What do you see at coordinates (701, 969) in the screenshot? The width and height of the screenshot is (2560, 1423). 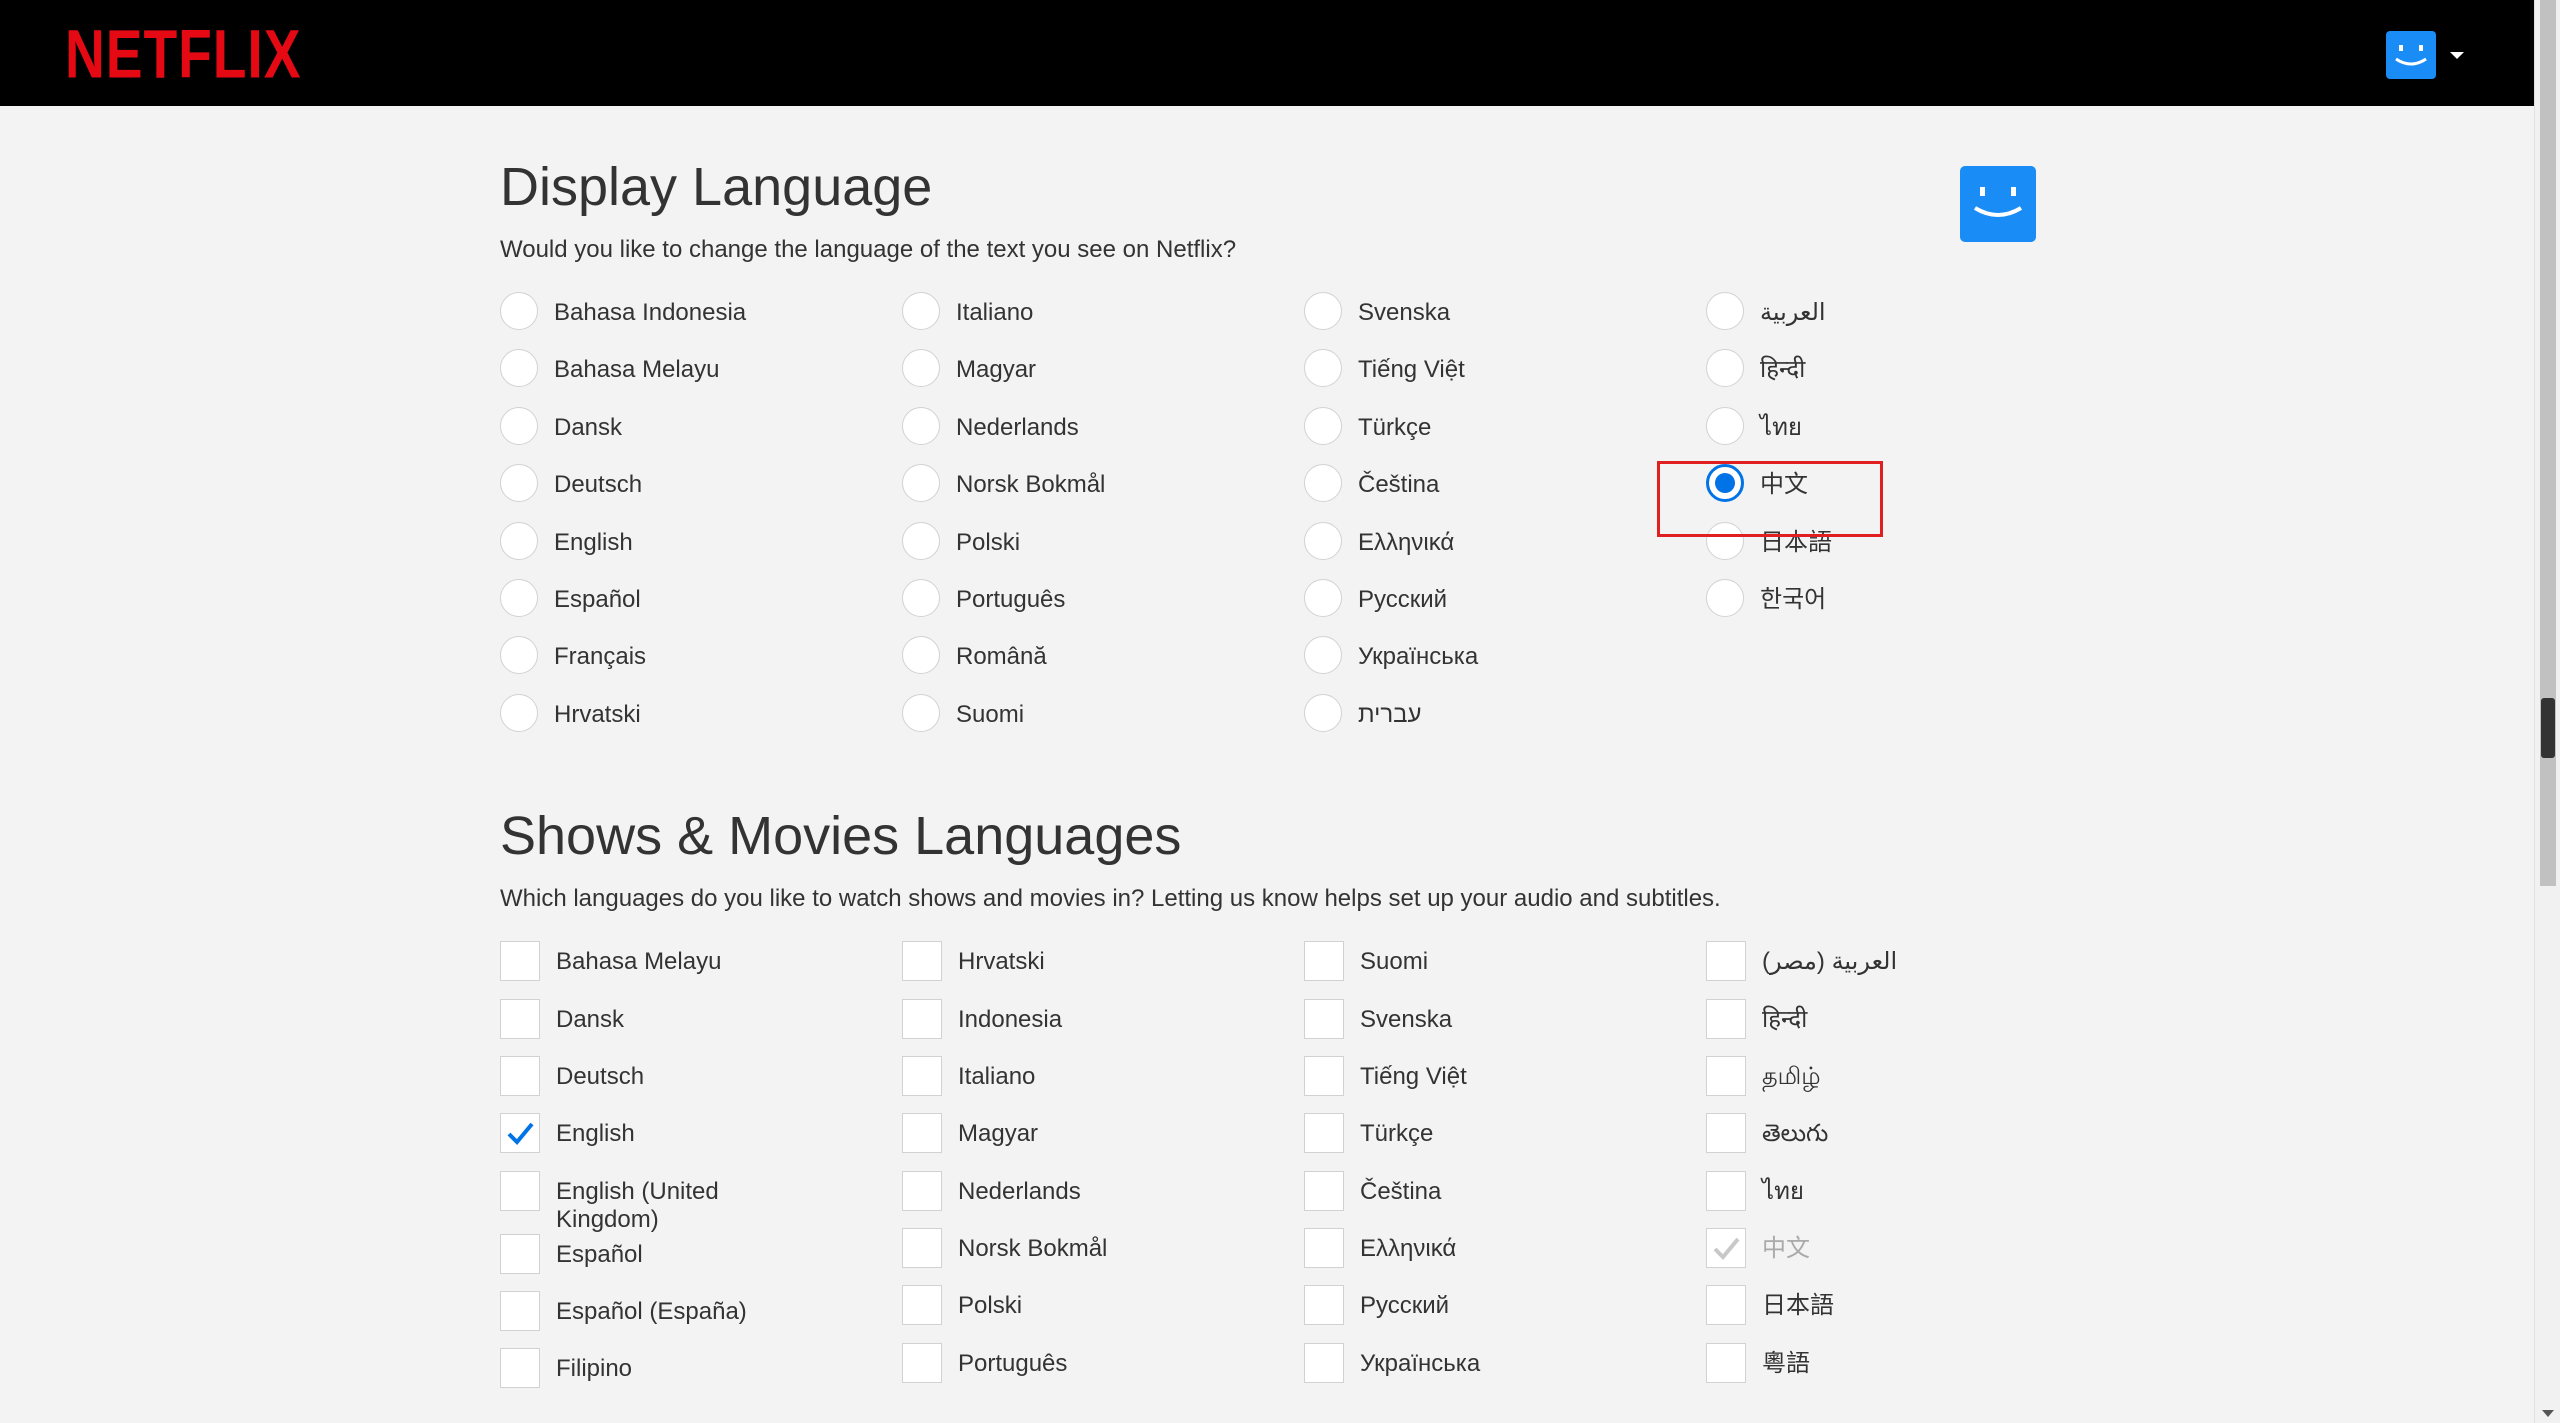 I see `shows-language-option: Bahasa Melayu` at bounding box center [701, 969].